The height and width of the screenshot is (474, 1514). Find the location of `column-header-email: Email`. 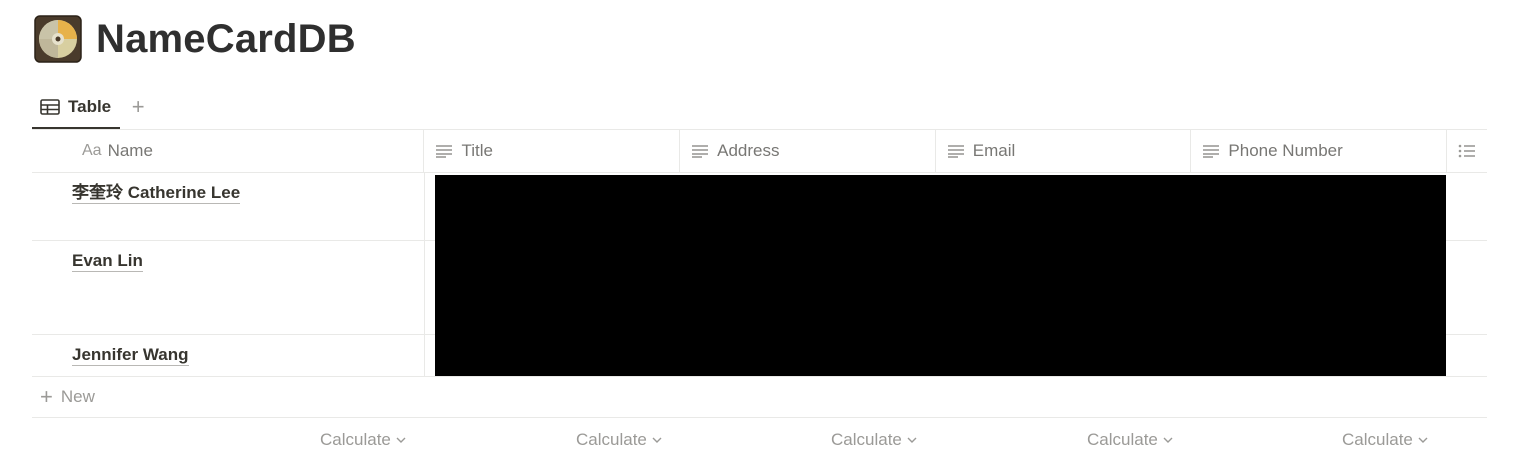

column-header-email: Email is located at coordinates (1064, 151).